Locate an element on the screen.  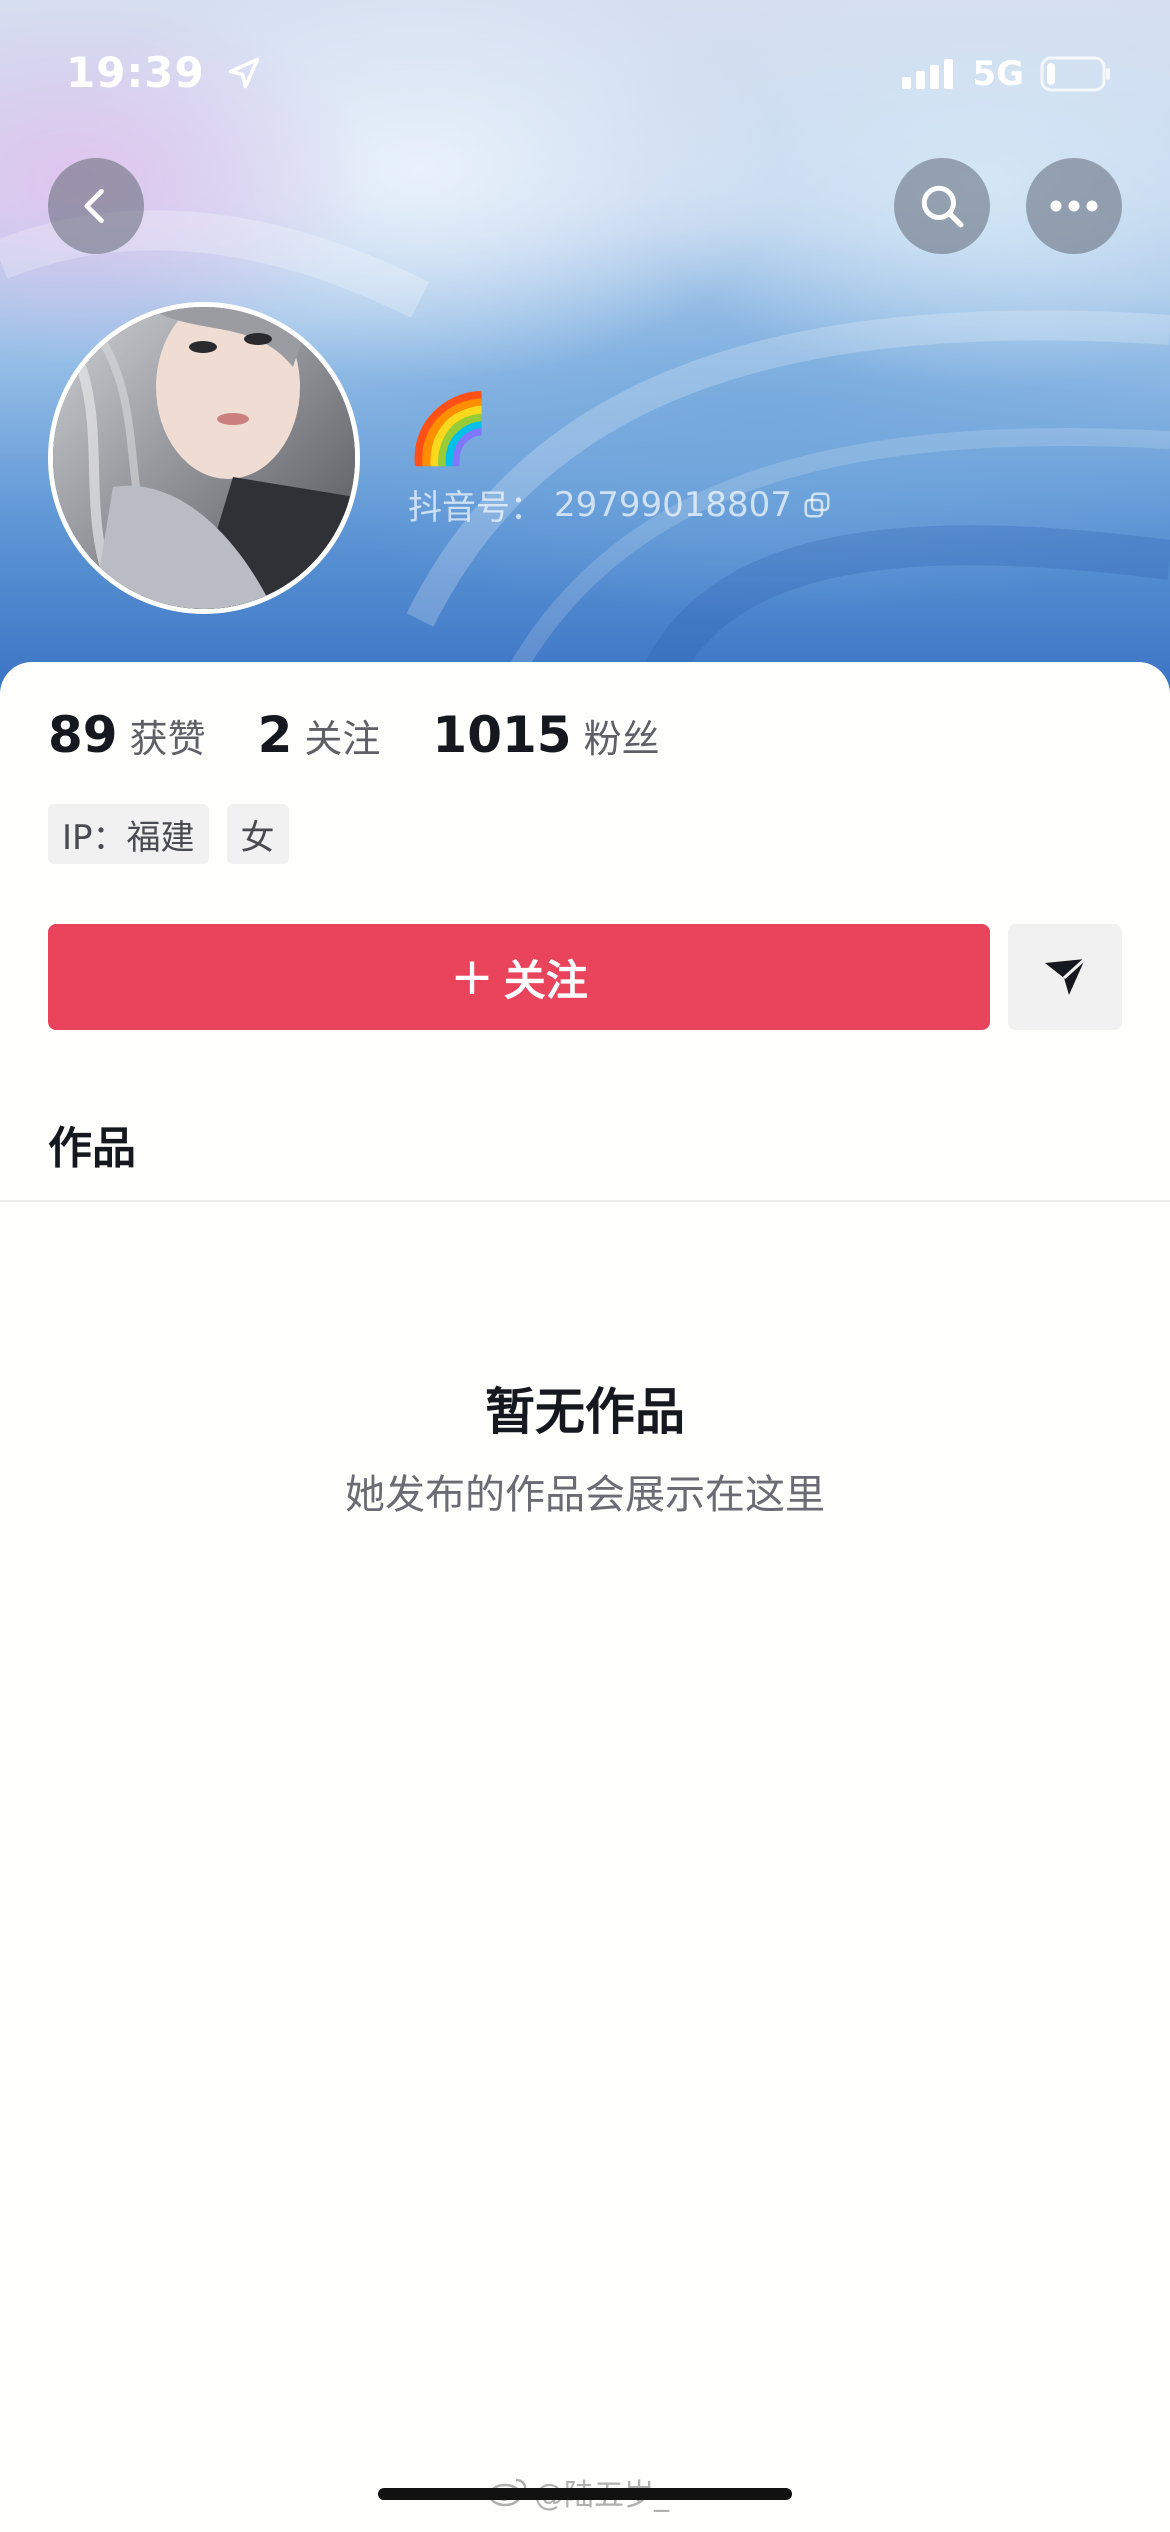
empty-state-title: 暂无作品 is located at coordinates (585, 1412).